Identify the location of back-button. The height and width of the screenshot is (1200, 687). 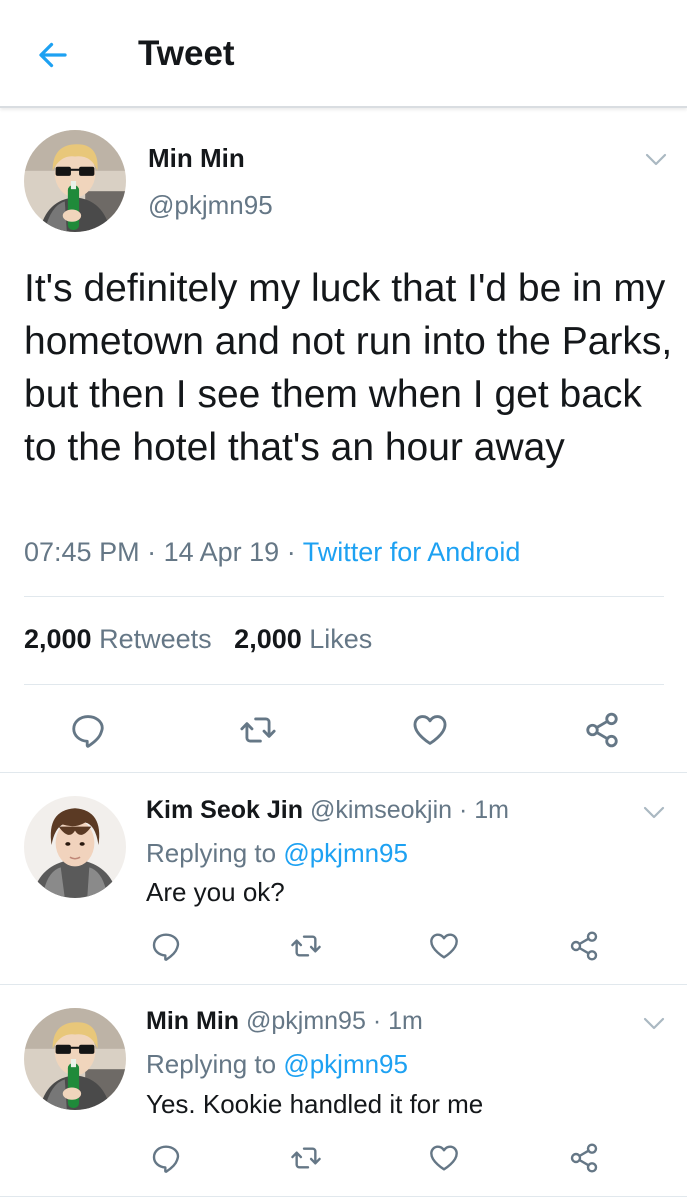
(53, 55).